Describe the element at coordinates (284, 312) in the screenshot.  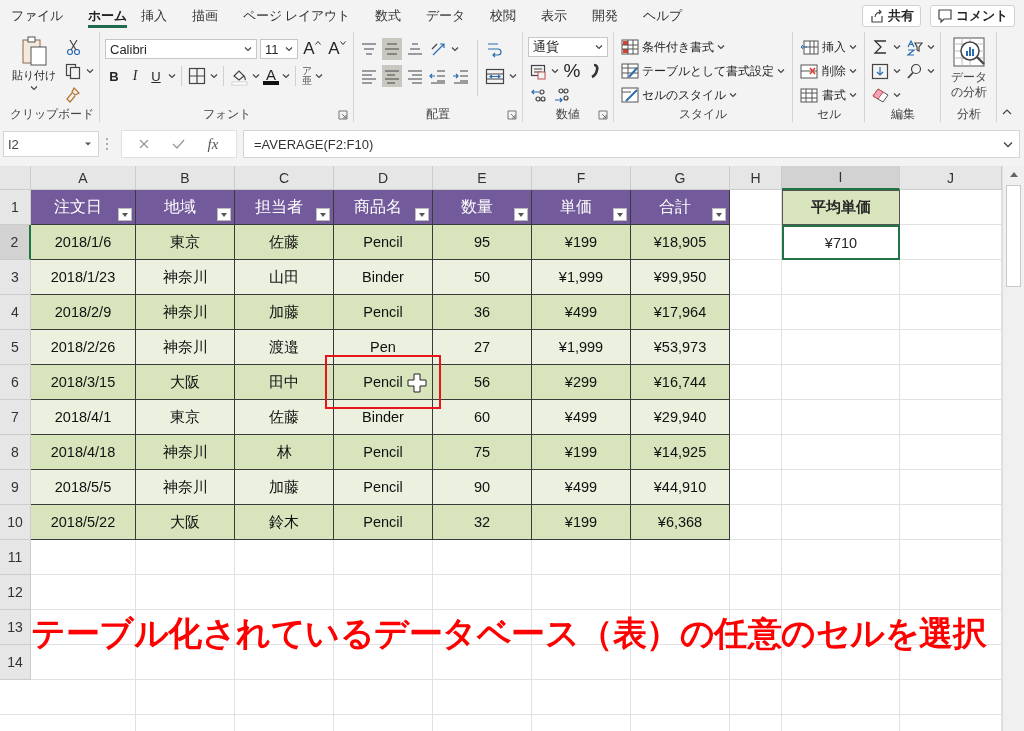
I see `table-cell: 加藤` at that location.